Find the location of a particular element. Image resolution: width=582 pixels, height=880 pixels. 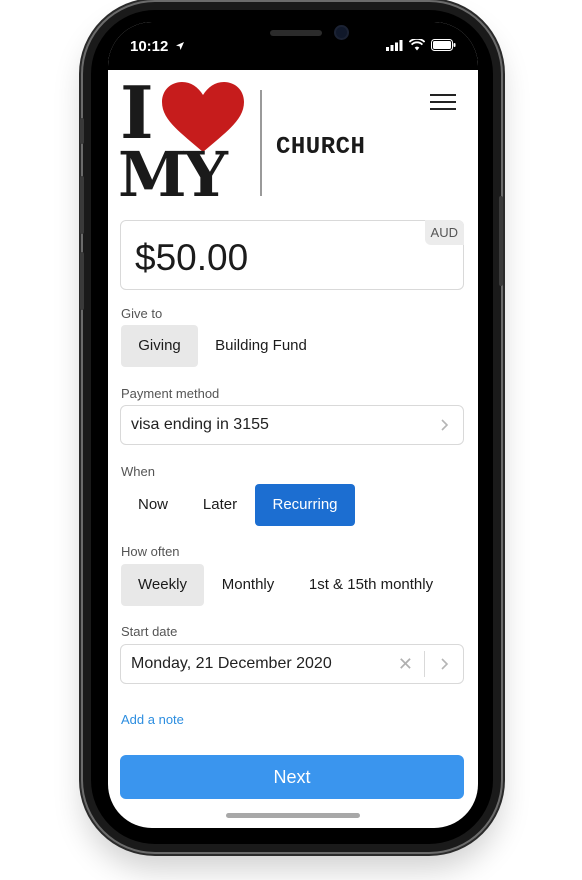

when-option-recurring: Recurring is located at coordinates (305, 505).